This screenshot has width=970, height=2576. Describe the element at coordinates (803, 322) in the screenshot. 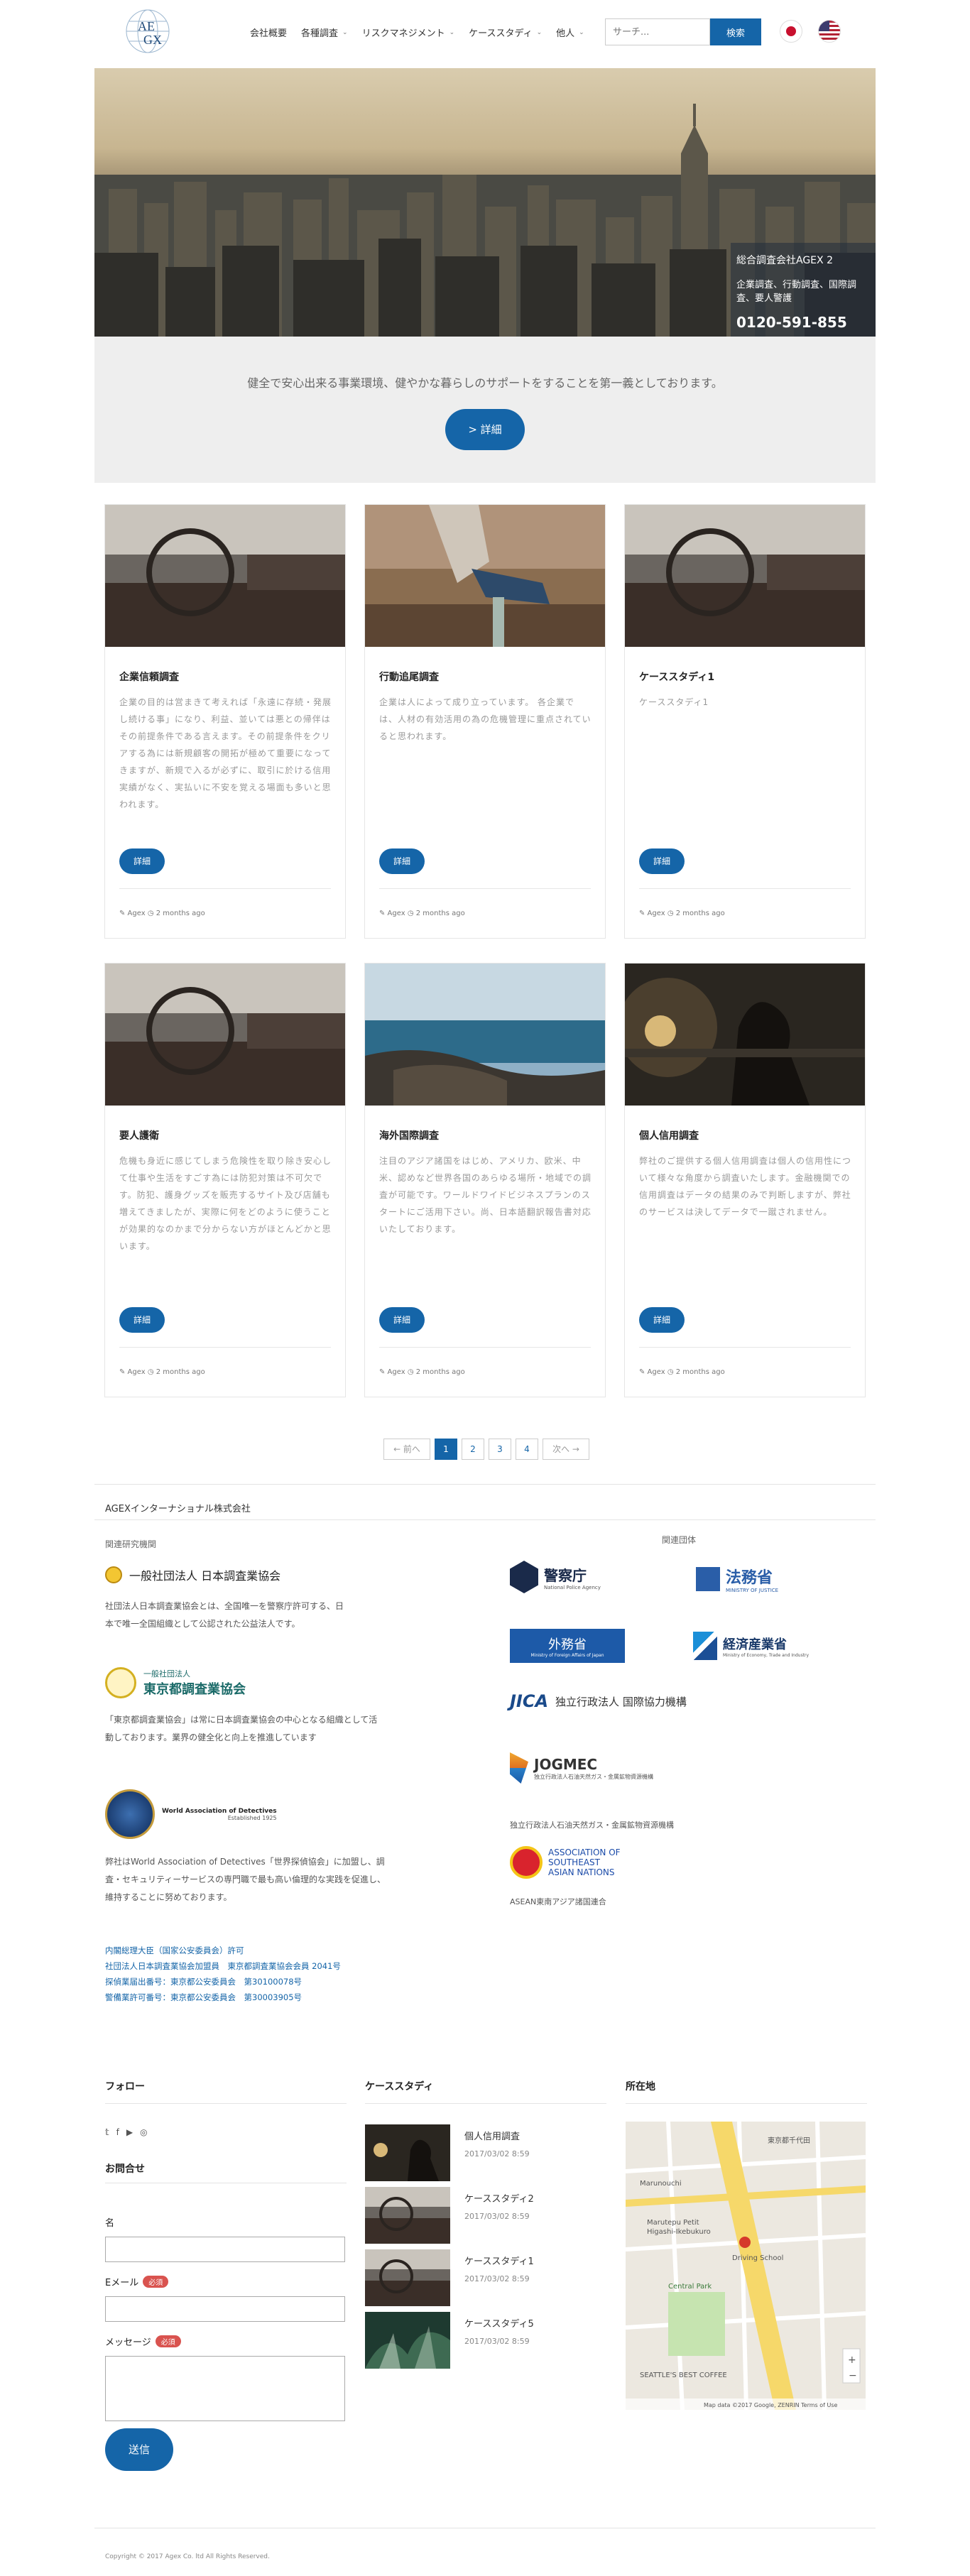

I see `hero-phone: 0120-591-855` at that location.